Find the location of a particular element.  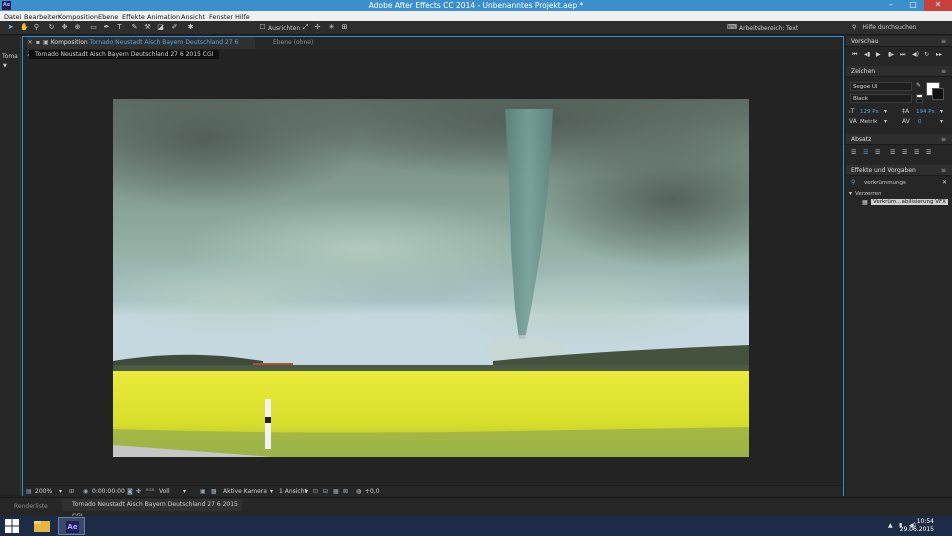

clear-search-icon: ✕ is located at coordinates (944, 182).